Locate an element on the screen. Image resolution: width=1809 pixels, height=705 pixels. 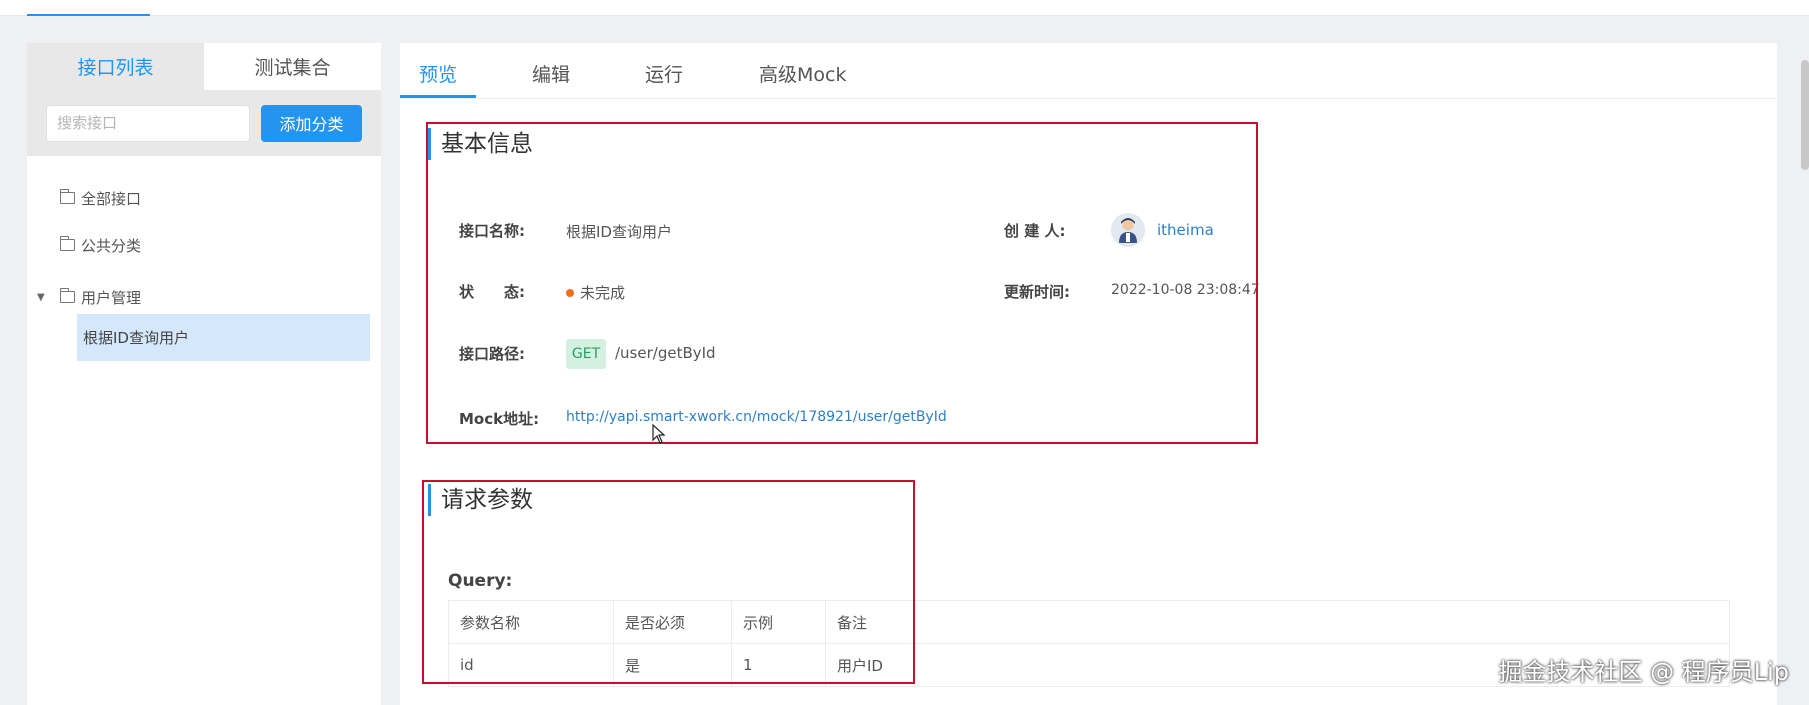
interface-name-value: 根据ID查询用户 is located at coordinates (619, 232).